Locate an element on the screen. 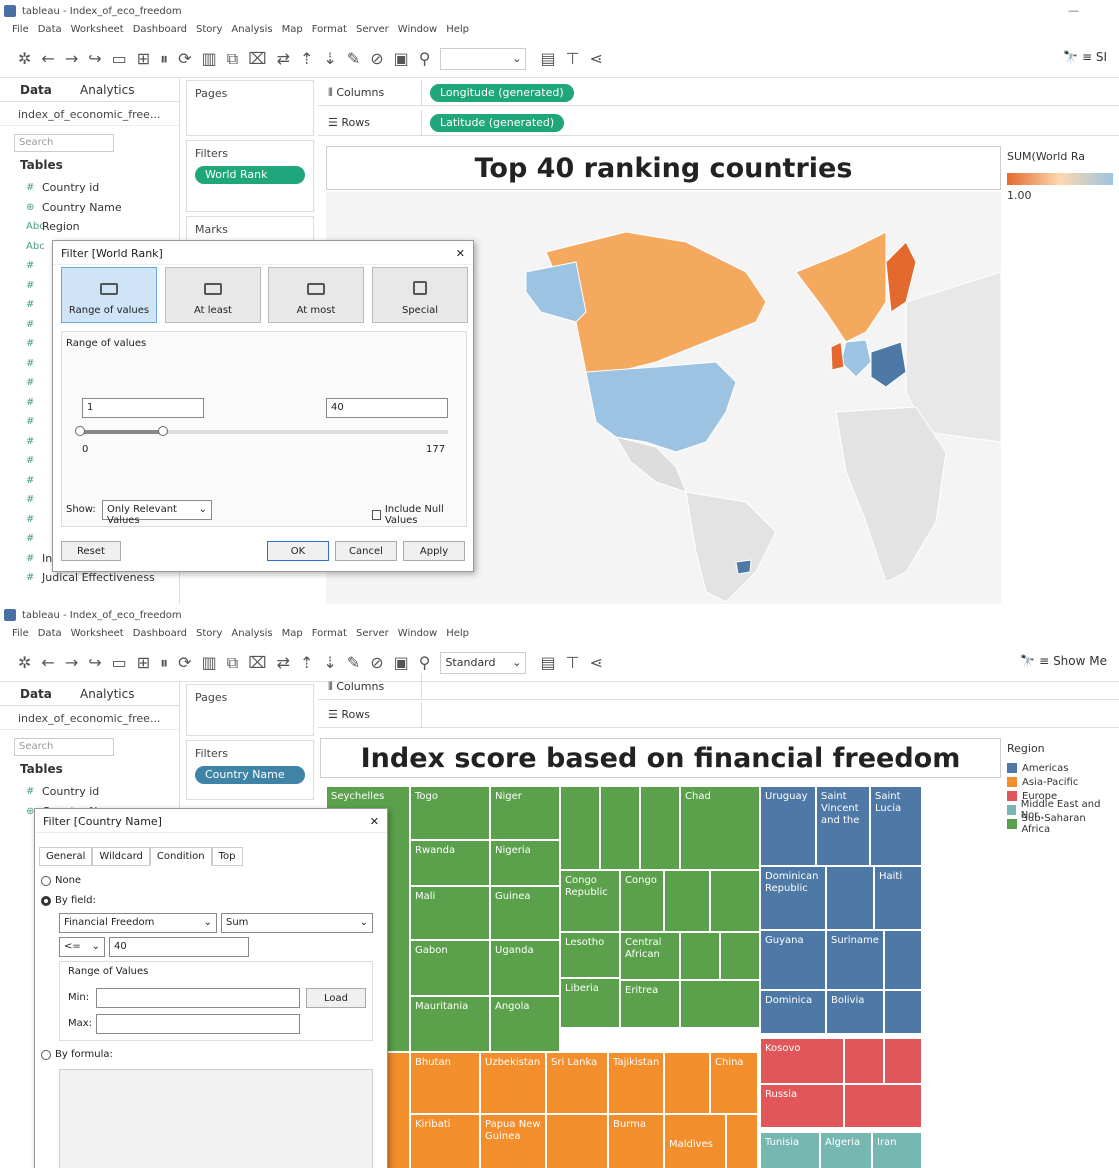 The height and width of the screenshot is (1168, 1119). cancel-button: Cancel is located at coordinates (366, 551).